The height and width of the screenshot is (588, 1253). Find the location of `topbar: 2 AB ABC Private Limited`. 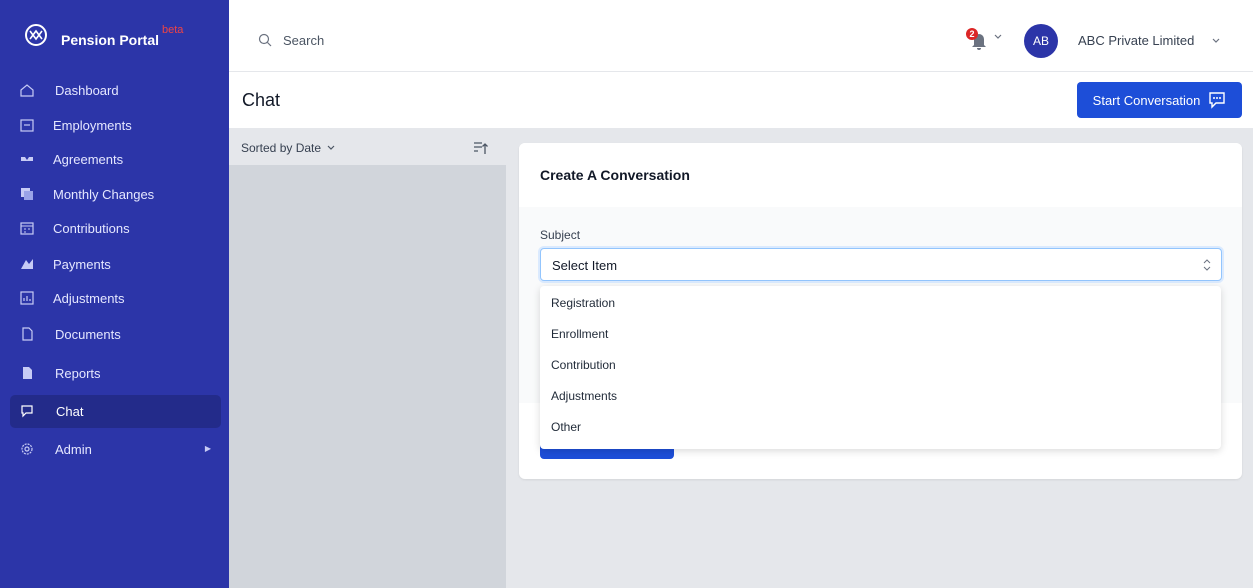

topbar: 2 AB ABC Private Limited is located at coordinates (741, 36).